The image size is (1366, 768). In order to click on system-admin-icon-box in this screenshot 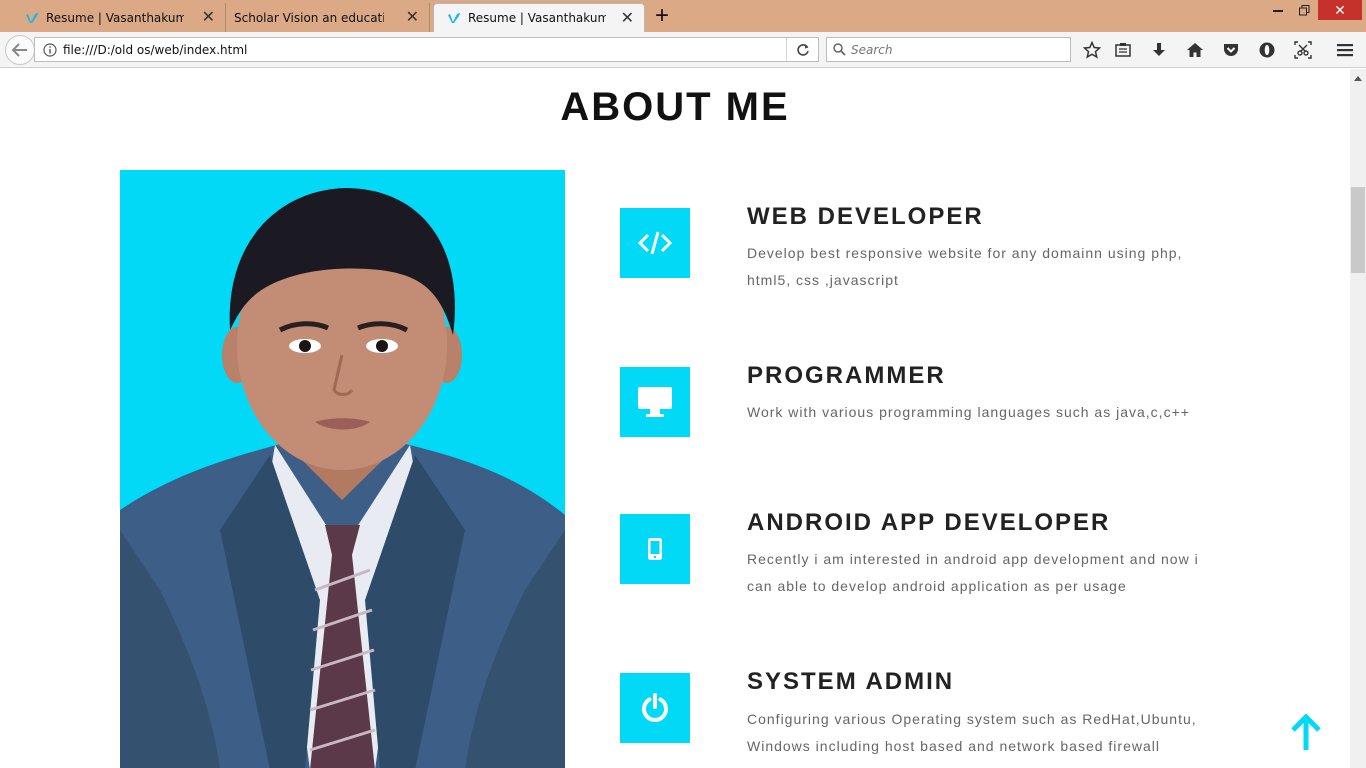, I will do `click(655, 708)`.